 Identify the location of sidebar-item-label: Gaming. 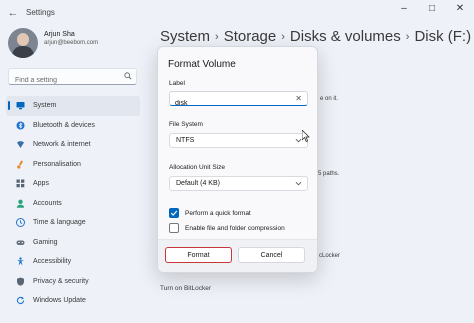
(45, 242).